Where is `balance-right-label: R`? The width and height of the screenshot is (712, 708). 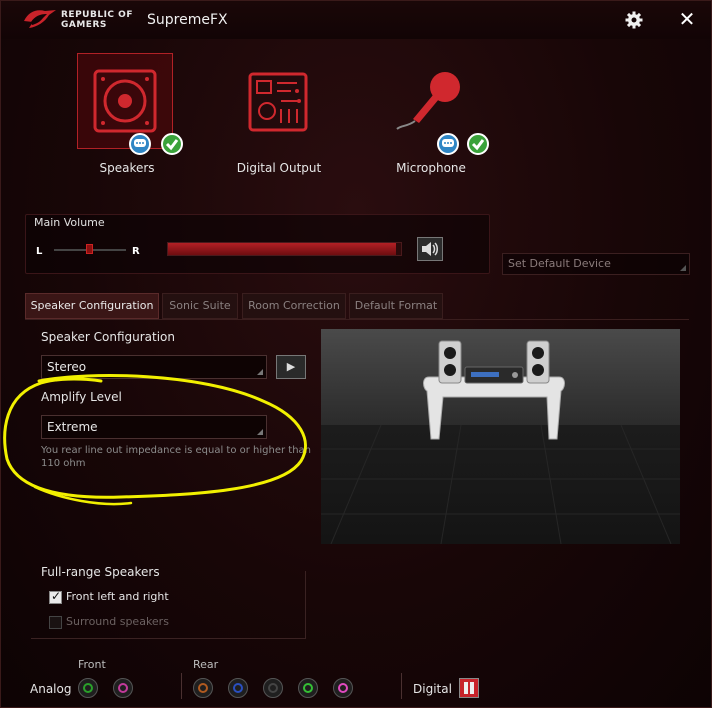 balance-right-label: R is located at coordinates (136, 251).